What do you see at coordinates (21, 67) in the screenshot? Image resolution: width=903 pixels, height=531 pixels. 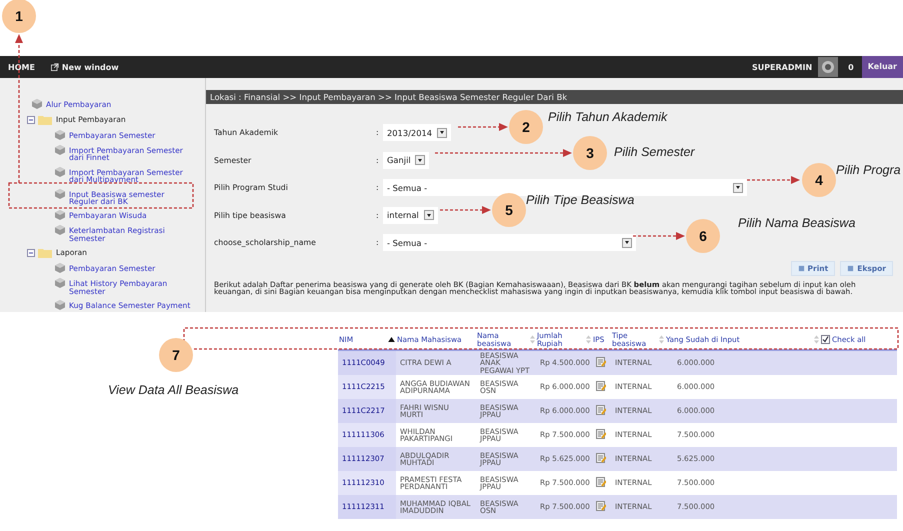 I see `home-link: HOME` at bounding box center [21, 67].